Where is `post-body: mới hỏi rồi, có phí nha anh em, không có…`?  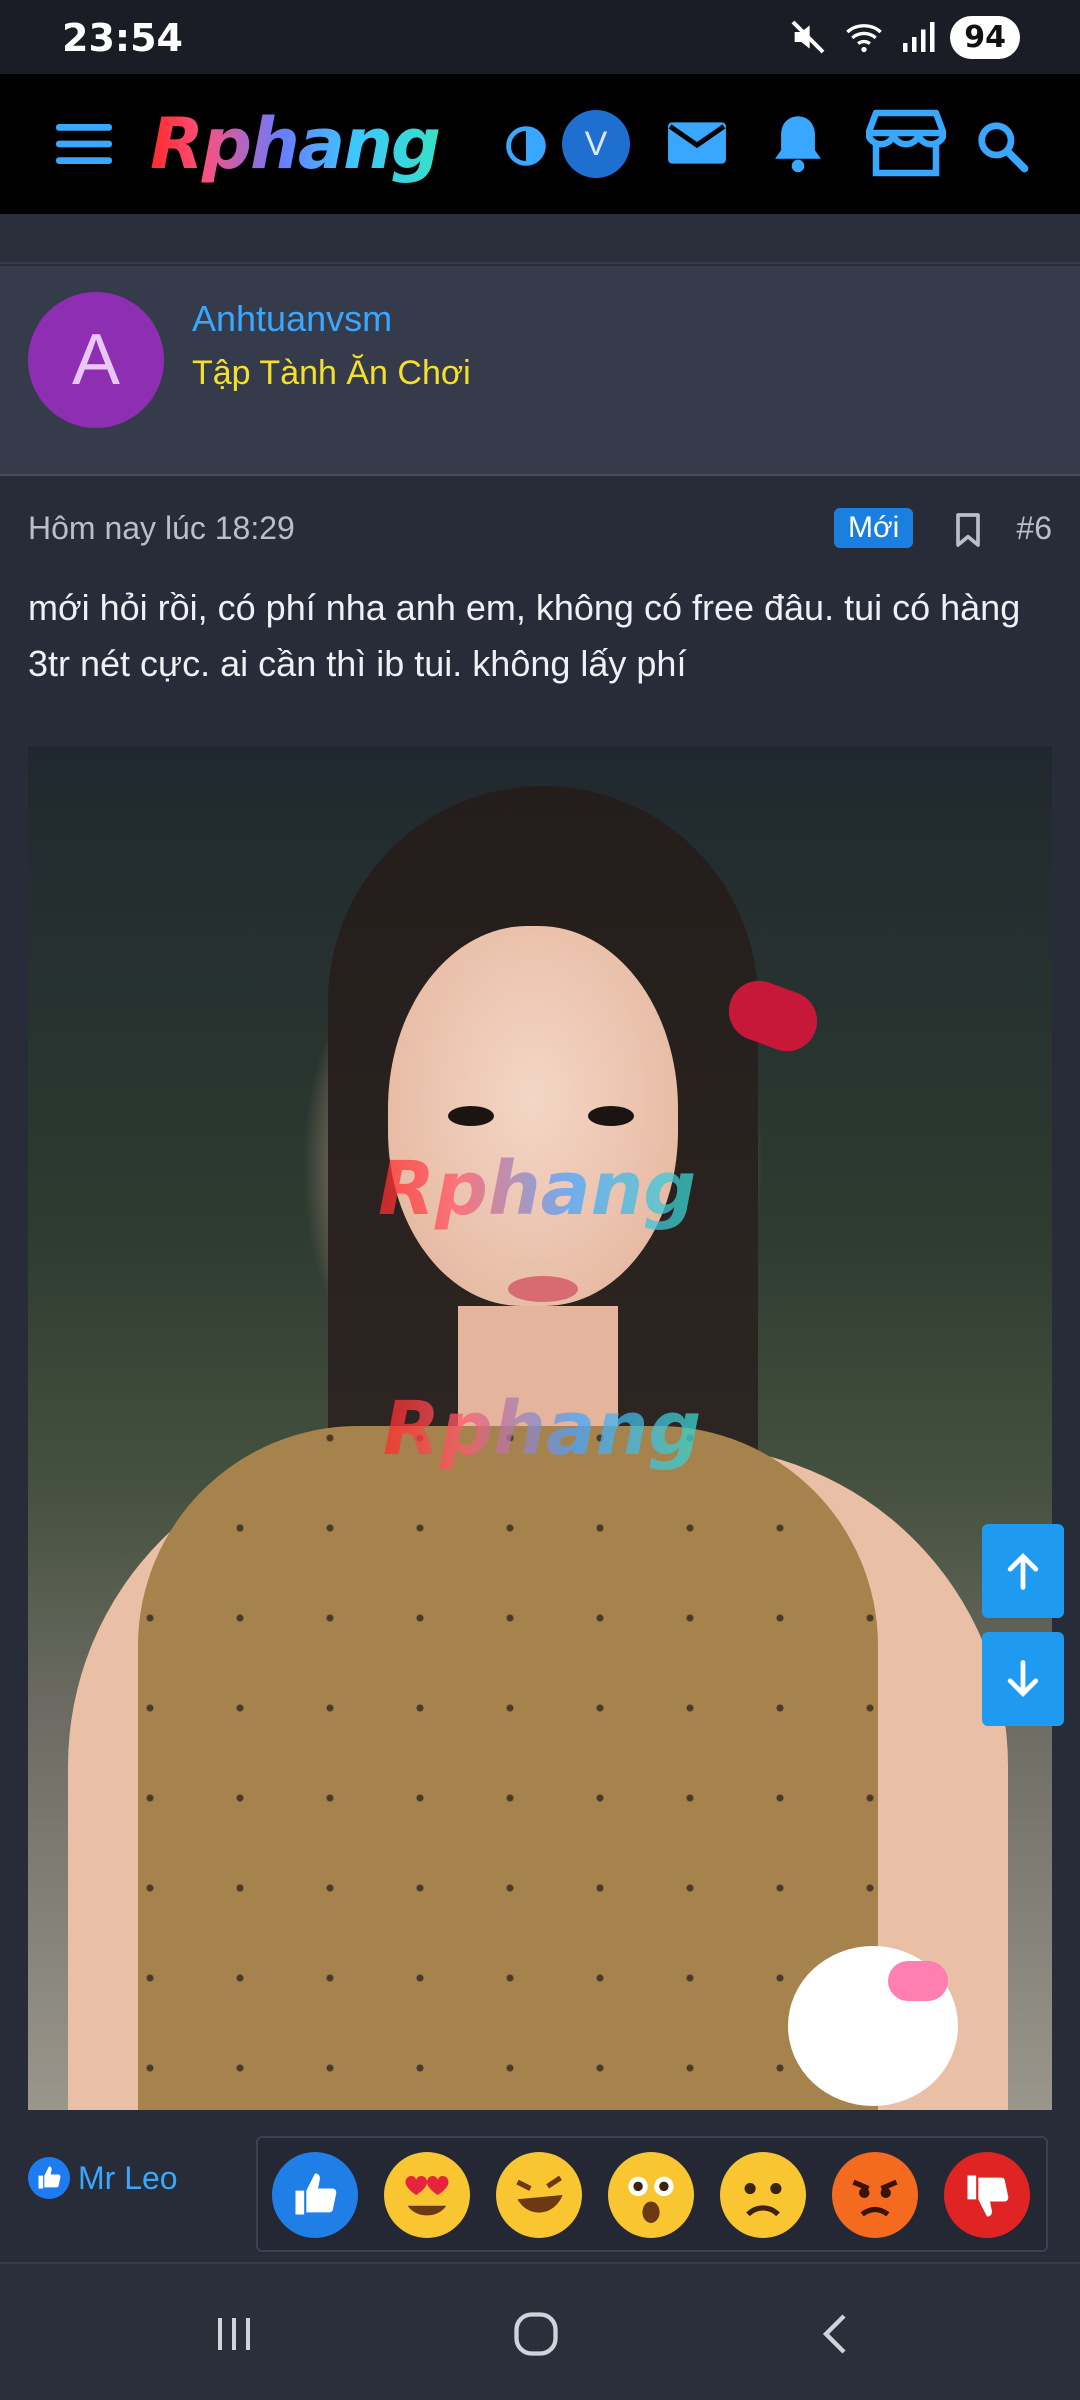 post-body: mới hỏi rồi, có phí nha anh em, không có… is located at coordinates (524, 635).